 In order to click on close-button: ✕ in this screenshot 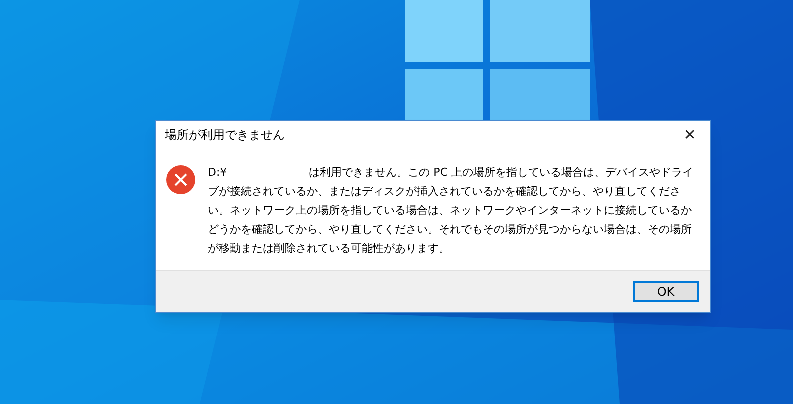, I will do `click(690, 135)`.